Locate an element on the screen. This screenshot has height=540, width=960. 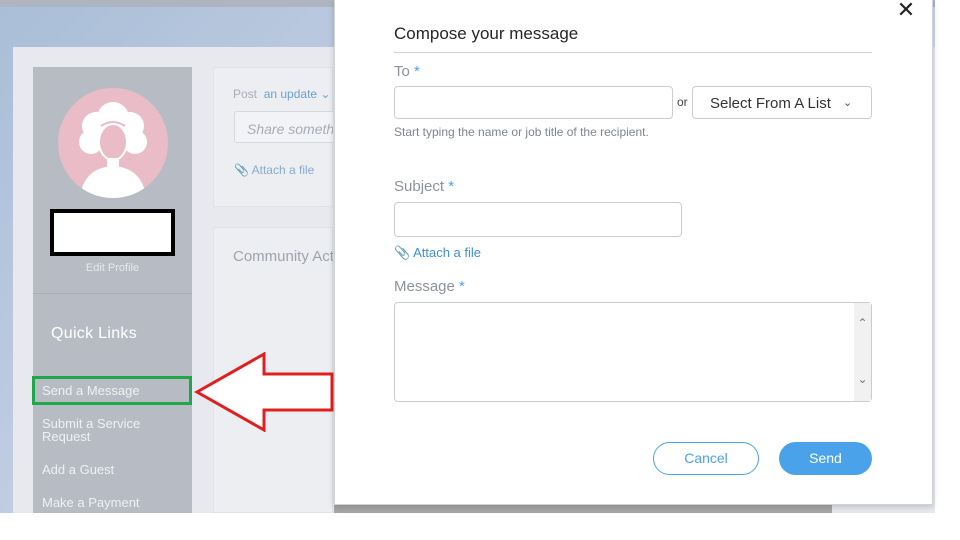
to-label: To * is located at coordinates (407, 71).